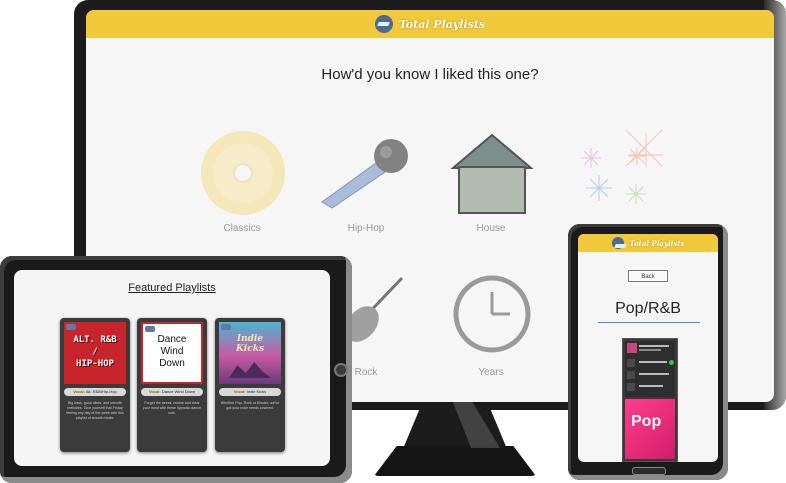 This screenshot has height=483, width=786. Describe the element at coordinates (242, 228) in the screenshot. I see `genre-label-classics: Classics` at that location.